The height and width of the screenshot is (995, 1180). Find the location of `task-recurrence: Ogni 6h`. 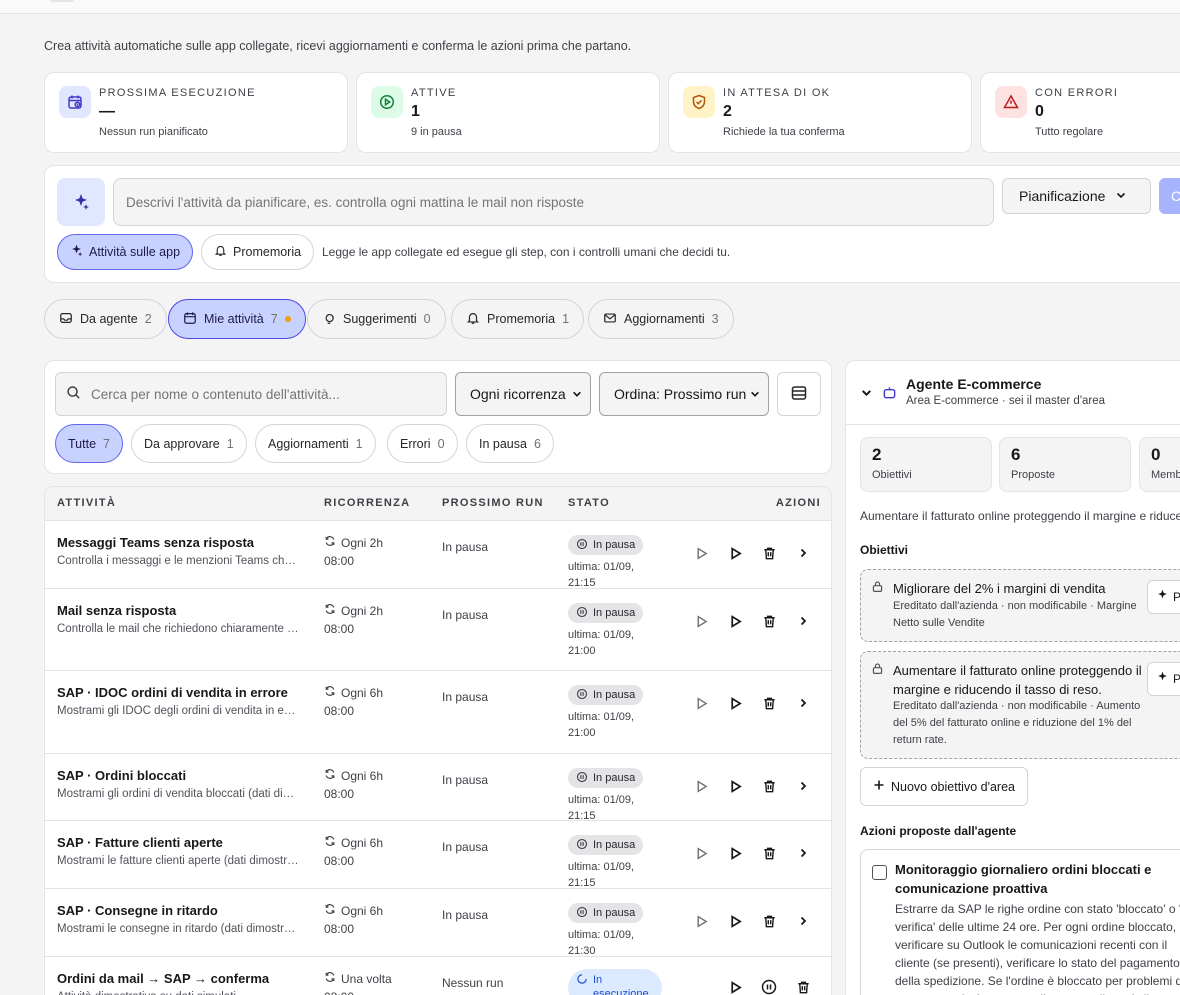

task-recurrence: Ogni 6h is located at coordinates (353, 842).